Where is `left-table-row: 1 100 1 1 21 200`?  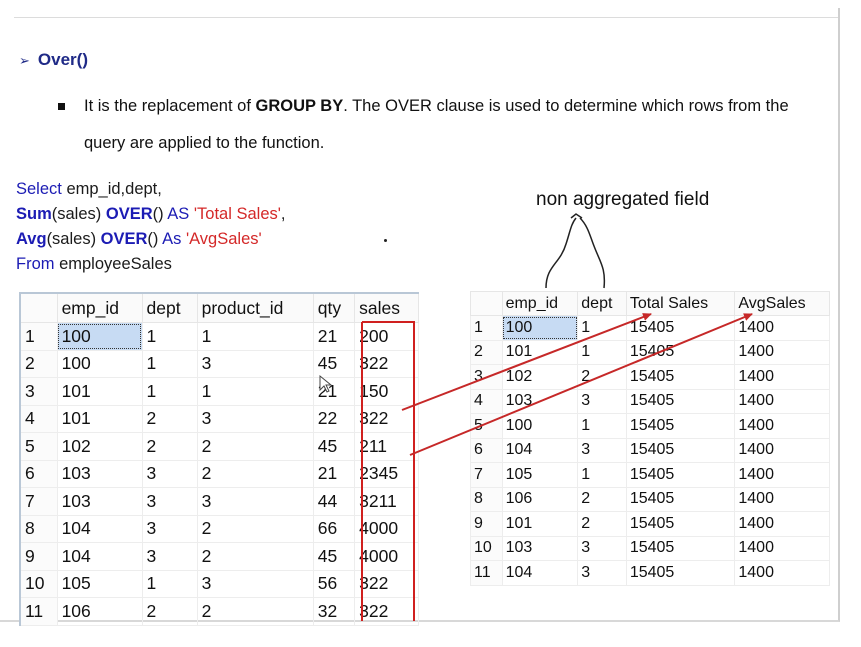 left-table-row: 1 100 1 1 21 200 is located at coordinates (219, 336).